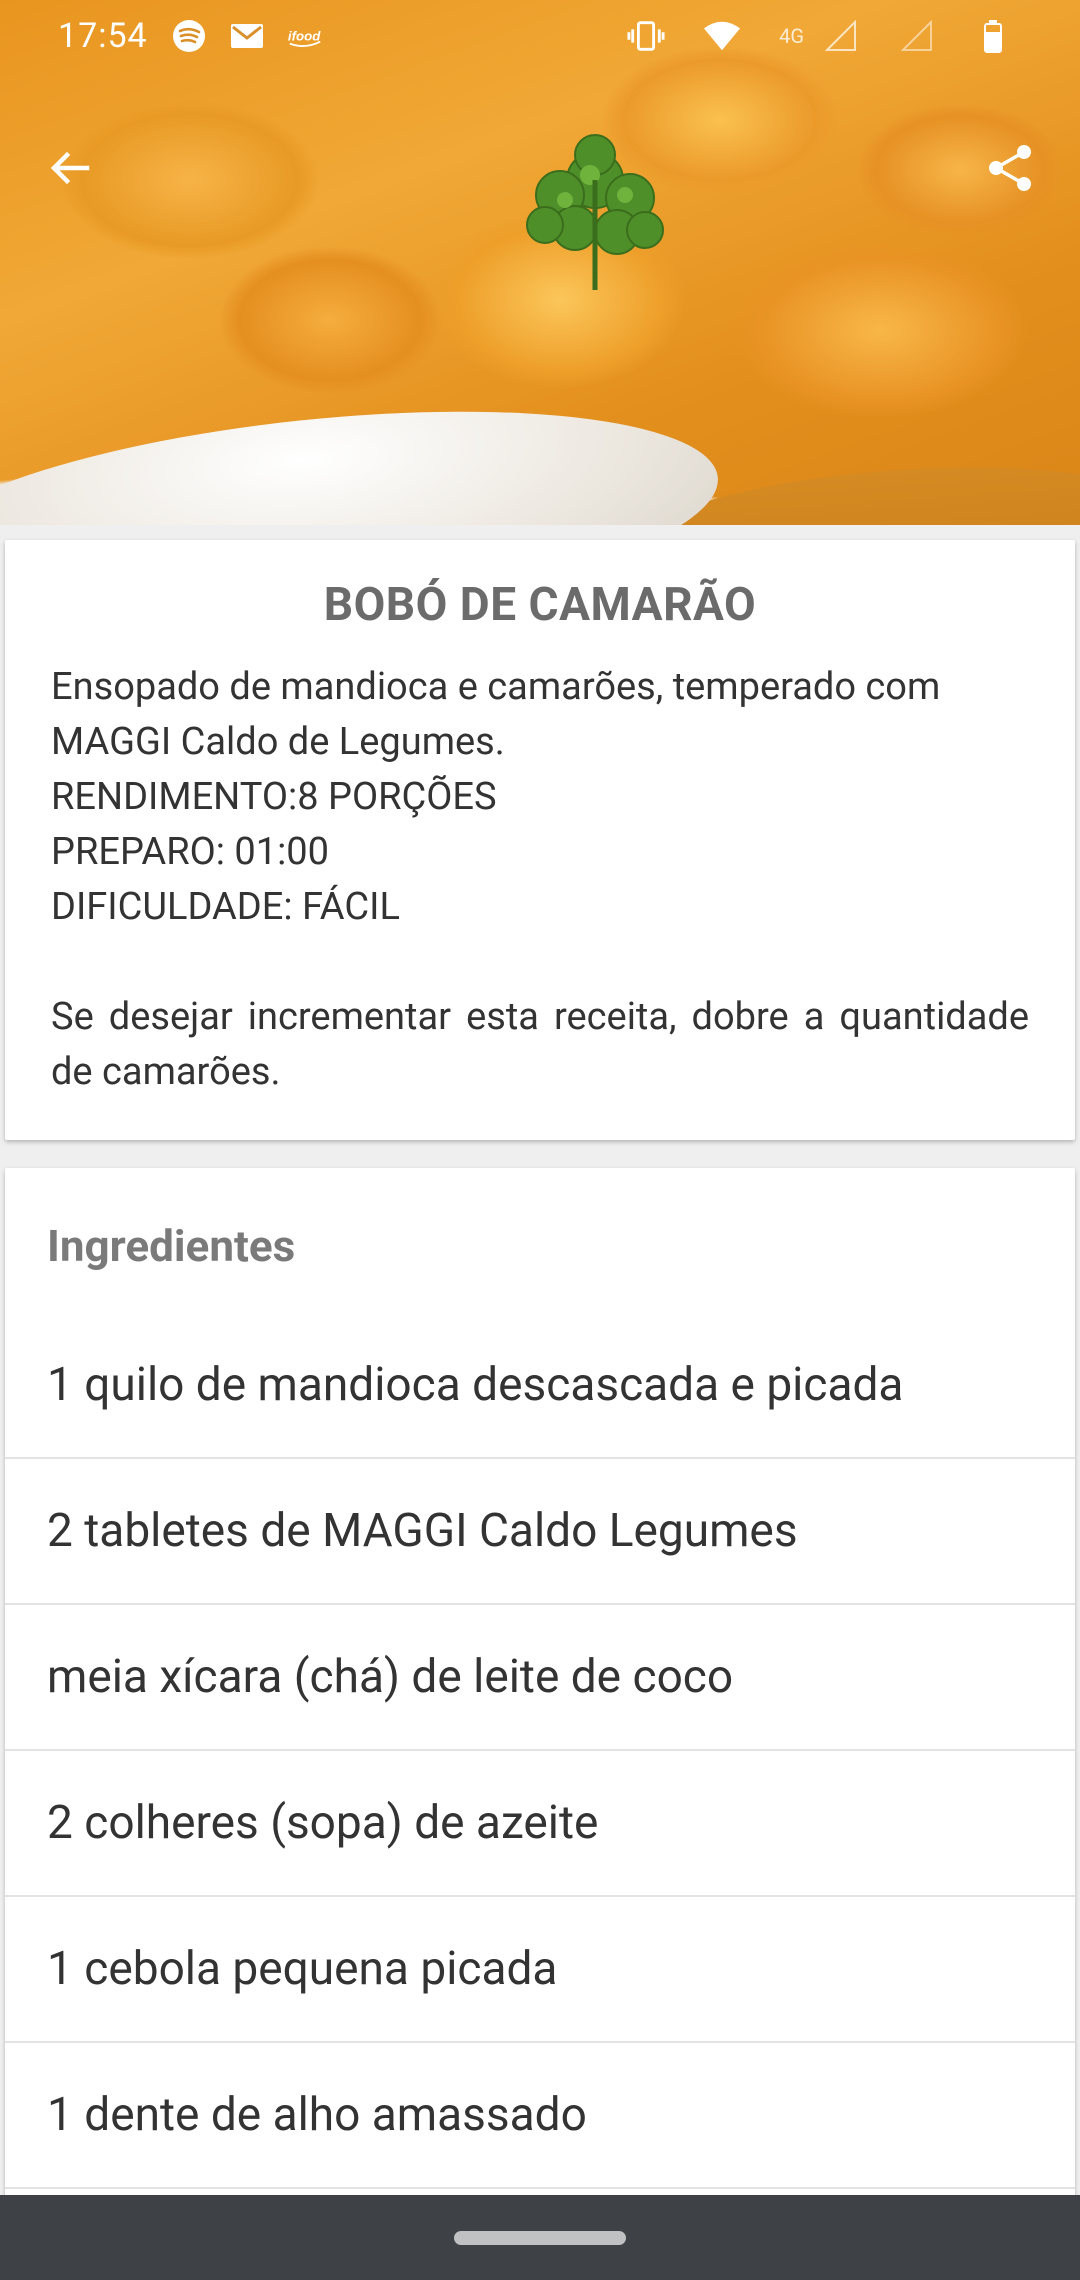 The height and width of the screenshot is (2280, 1080). I want to click on back-button, so click(70, 168).